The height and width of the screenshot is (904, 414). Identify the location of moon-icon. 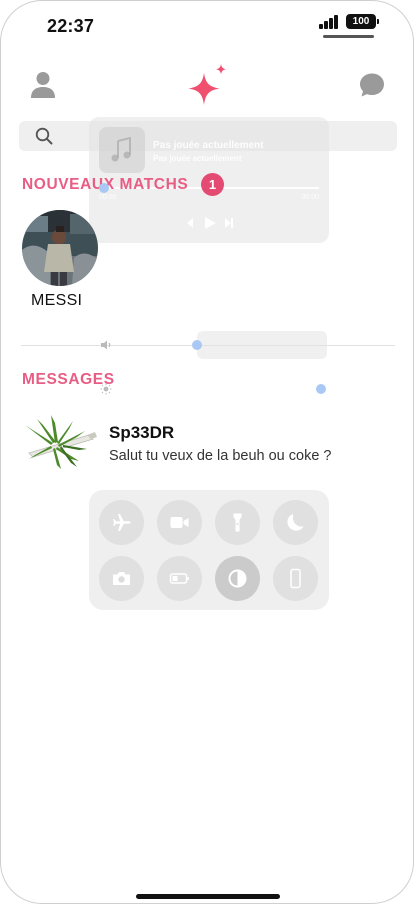
(295, 522).